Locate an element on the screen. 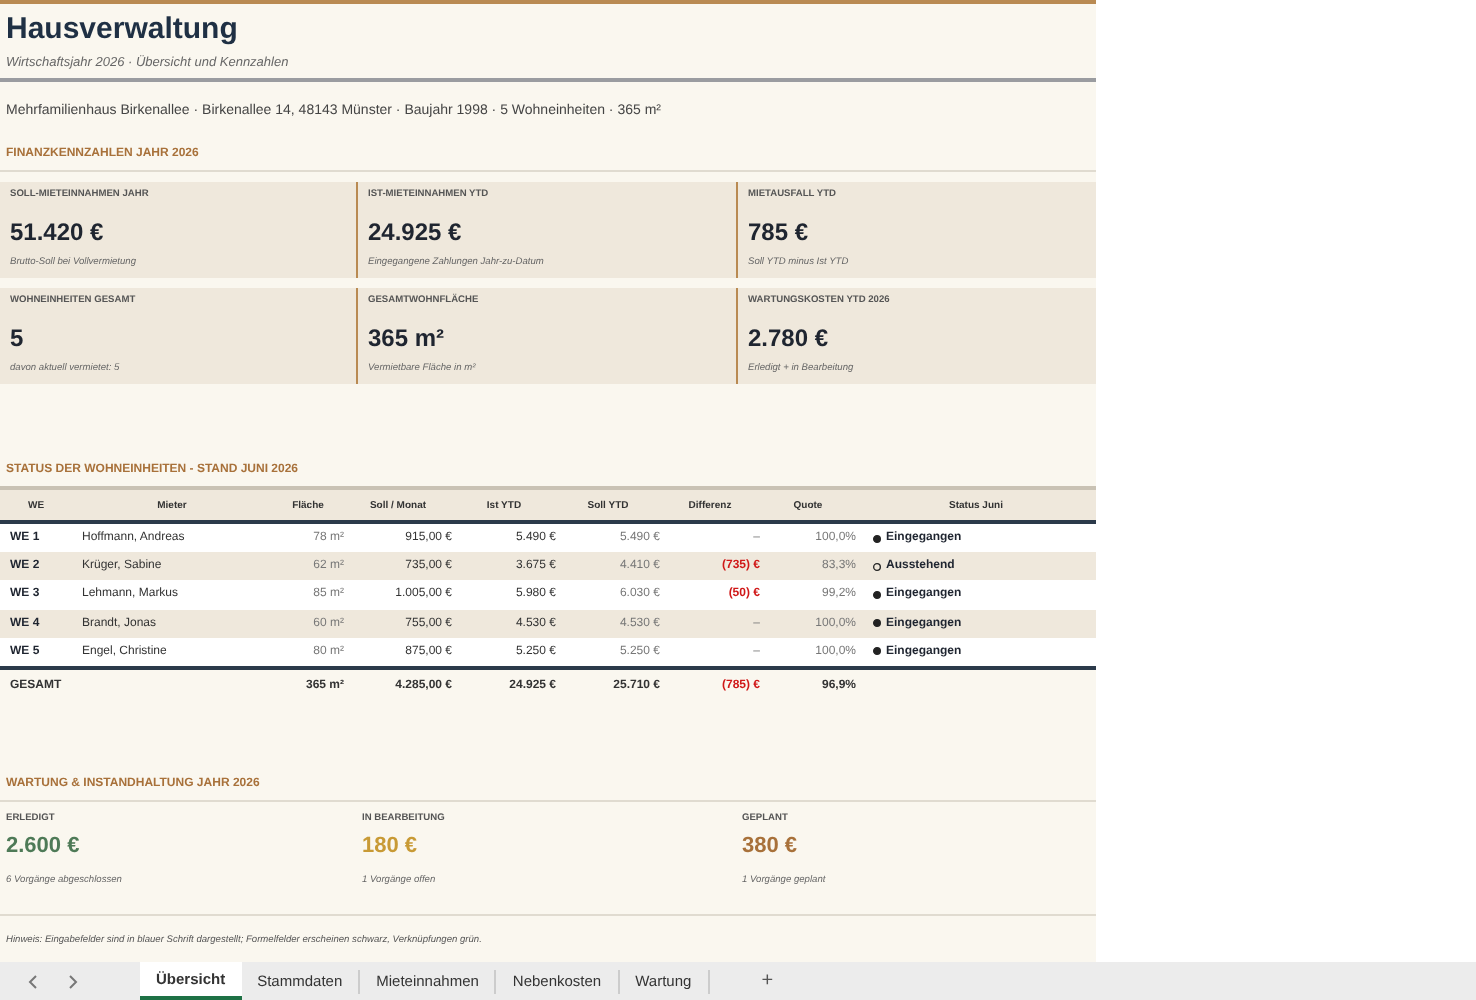 This screenshot has height=1000, width=1476. maintenance-value: 380 € is located at coordinates (771, 845).